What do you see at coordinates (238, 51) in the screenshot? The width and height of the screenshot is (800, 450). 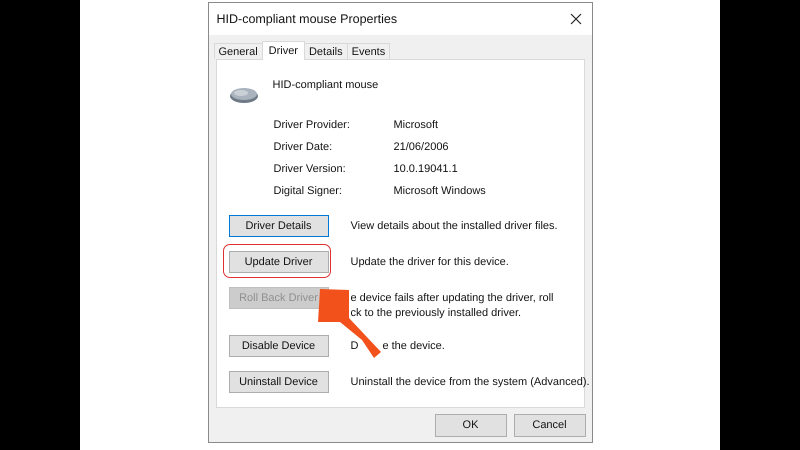 I see `tab: General` at bounding box center [238, 51].